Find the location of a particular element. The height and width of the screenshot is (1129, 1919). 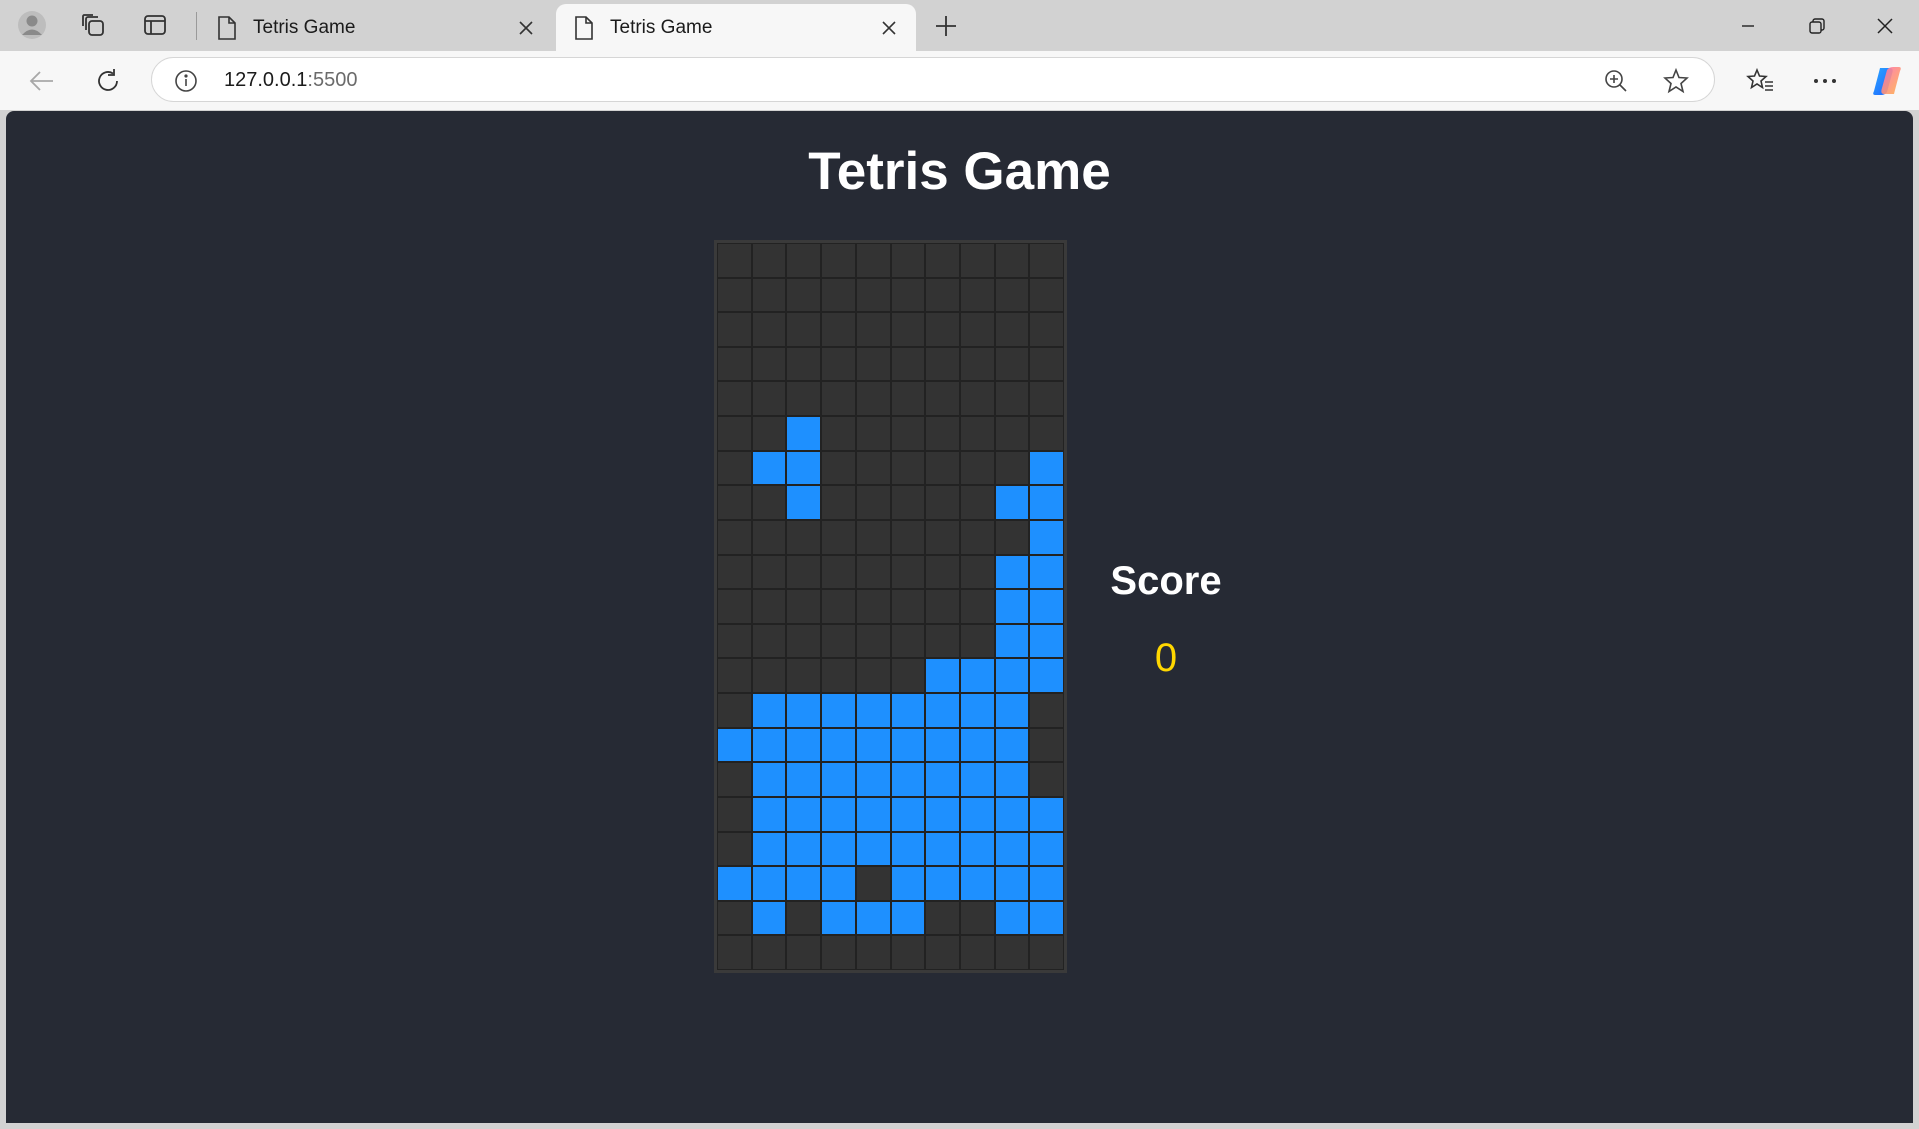

restore-icon is located at coordinates (1817, 25).